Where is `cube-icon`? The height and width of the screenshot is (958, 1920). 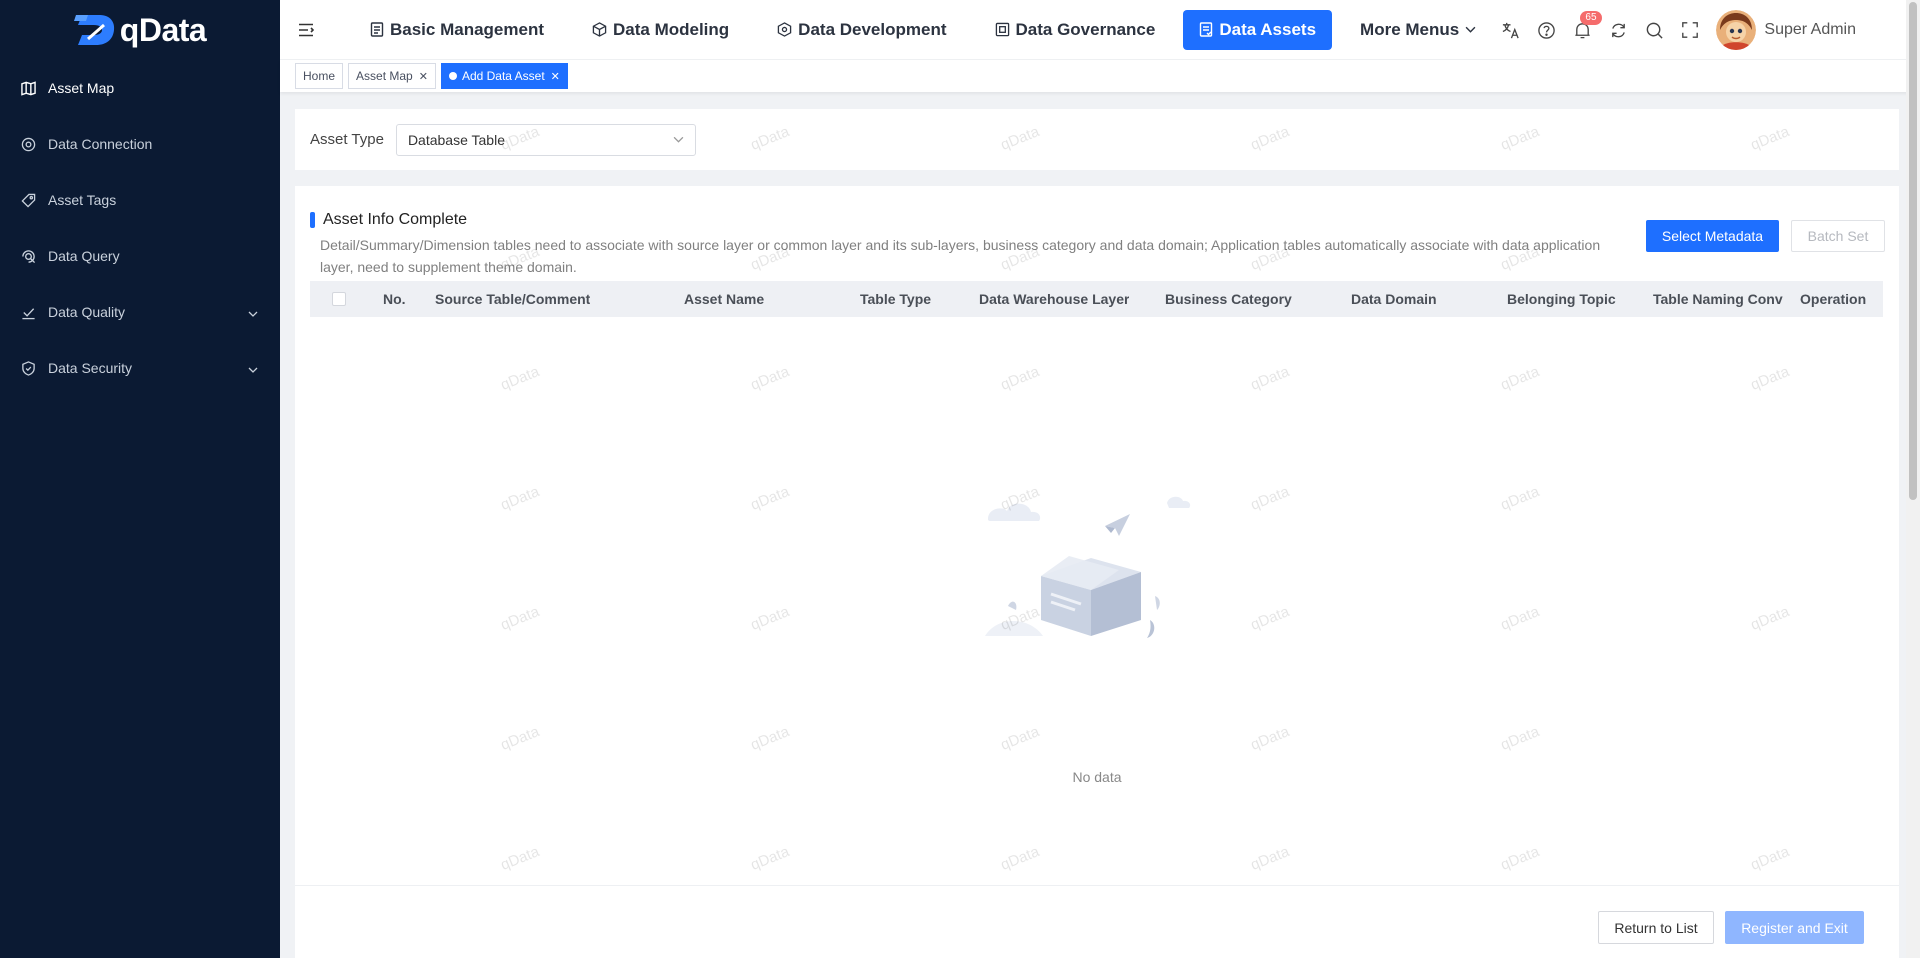
cube-icon is located at coordinates (599, 29).